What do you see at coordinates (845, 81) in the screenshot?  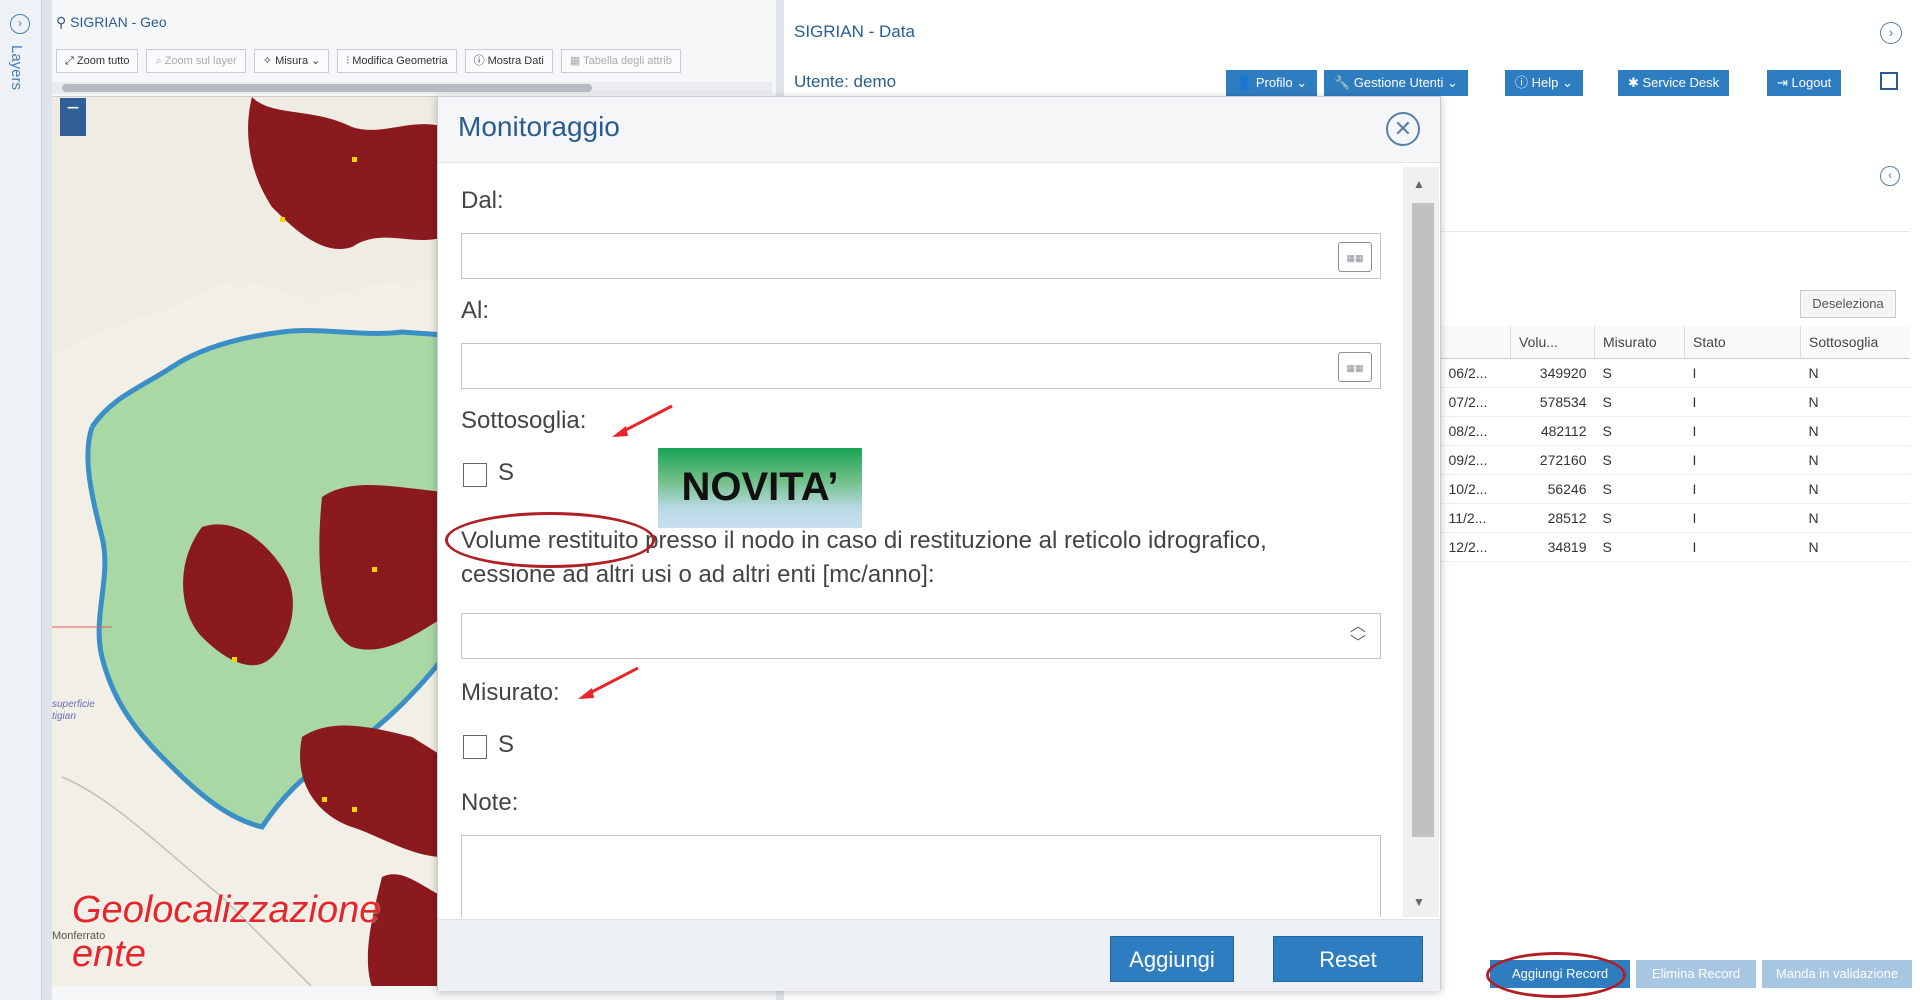 I see `user-label: Utente: demo` at bounding box center [845, 81].